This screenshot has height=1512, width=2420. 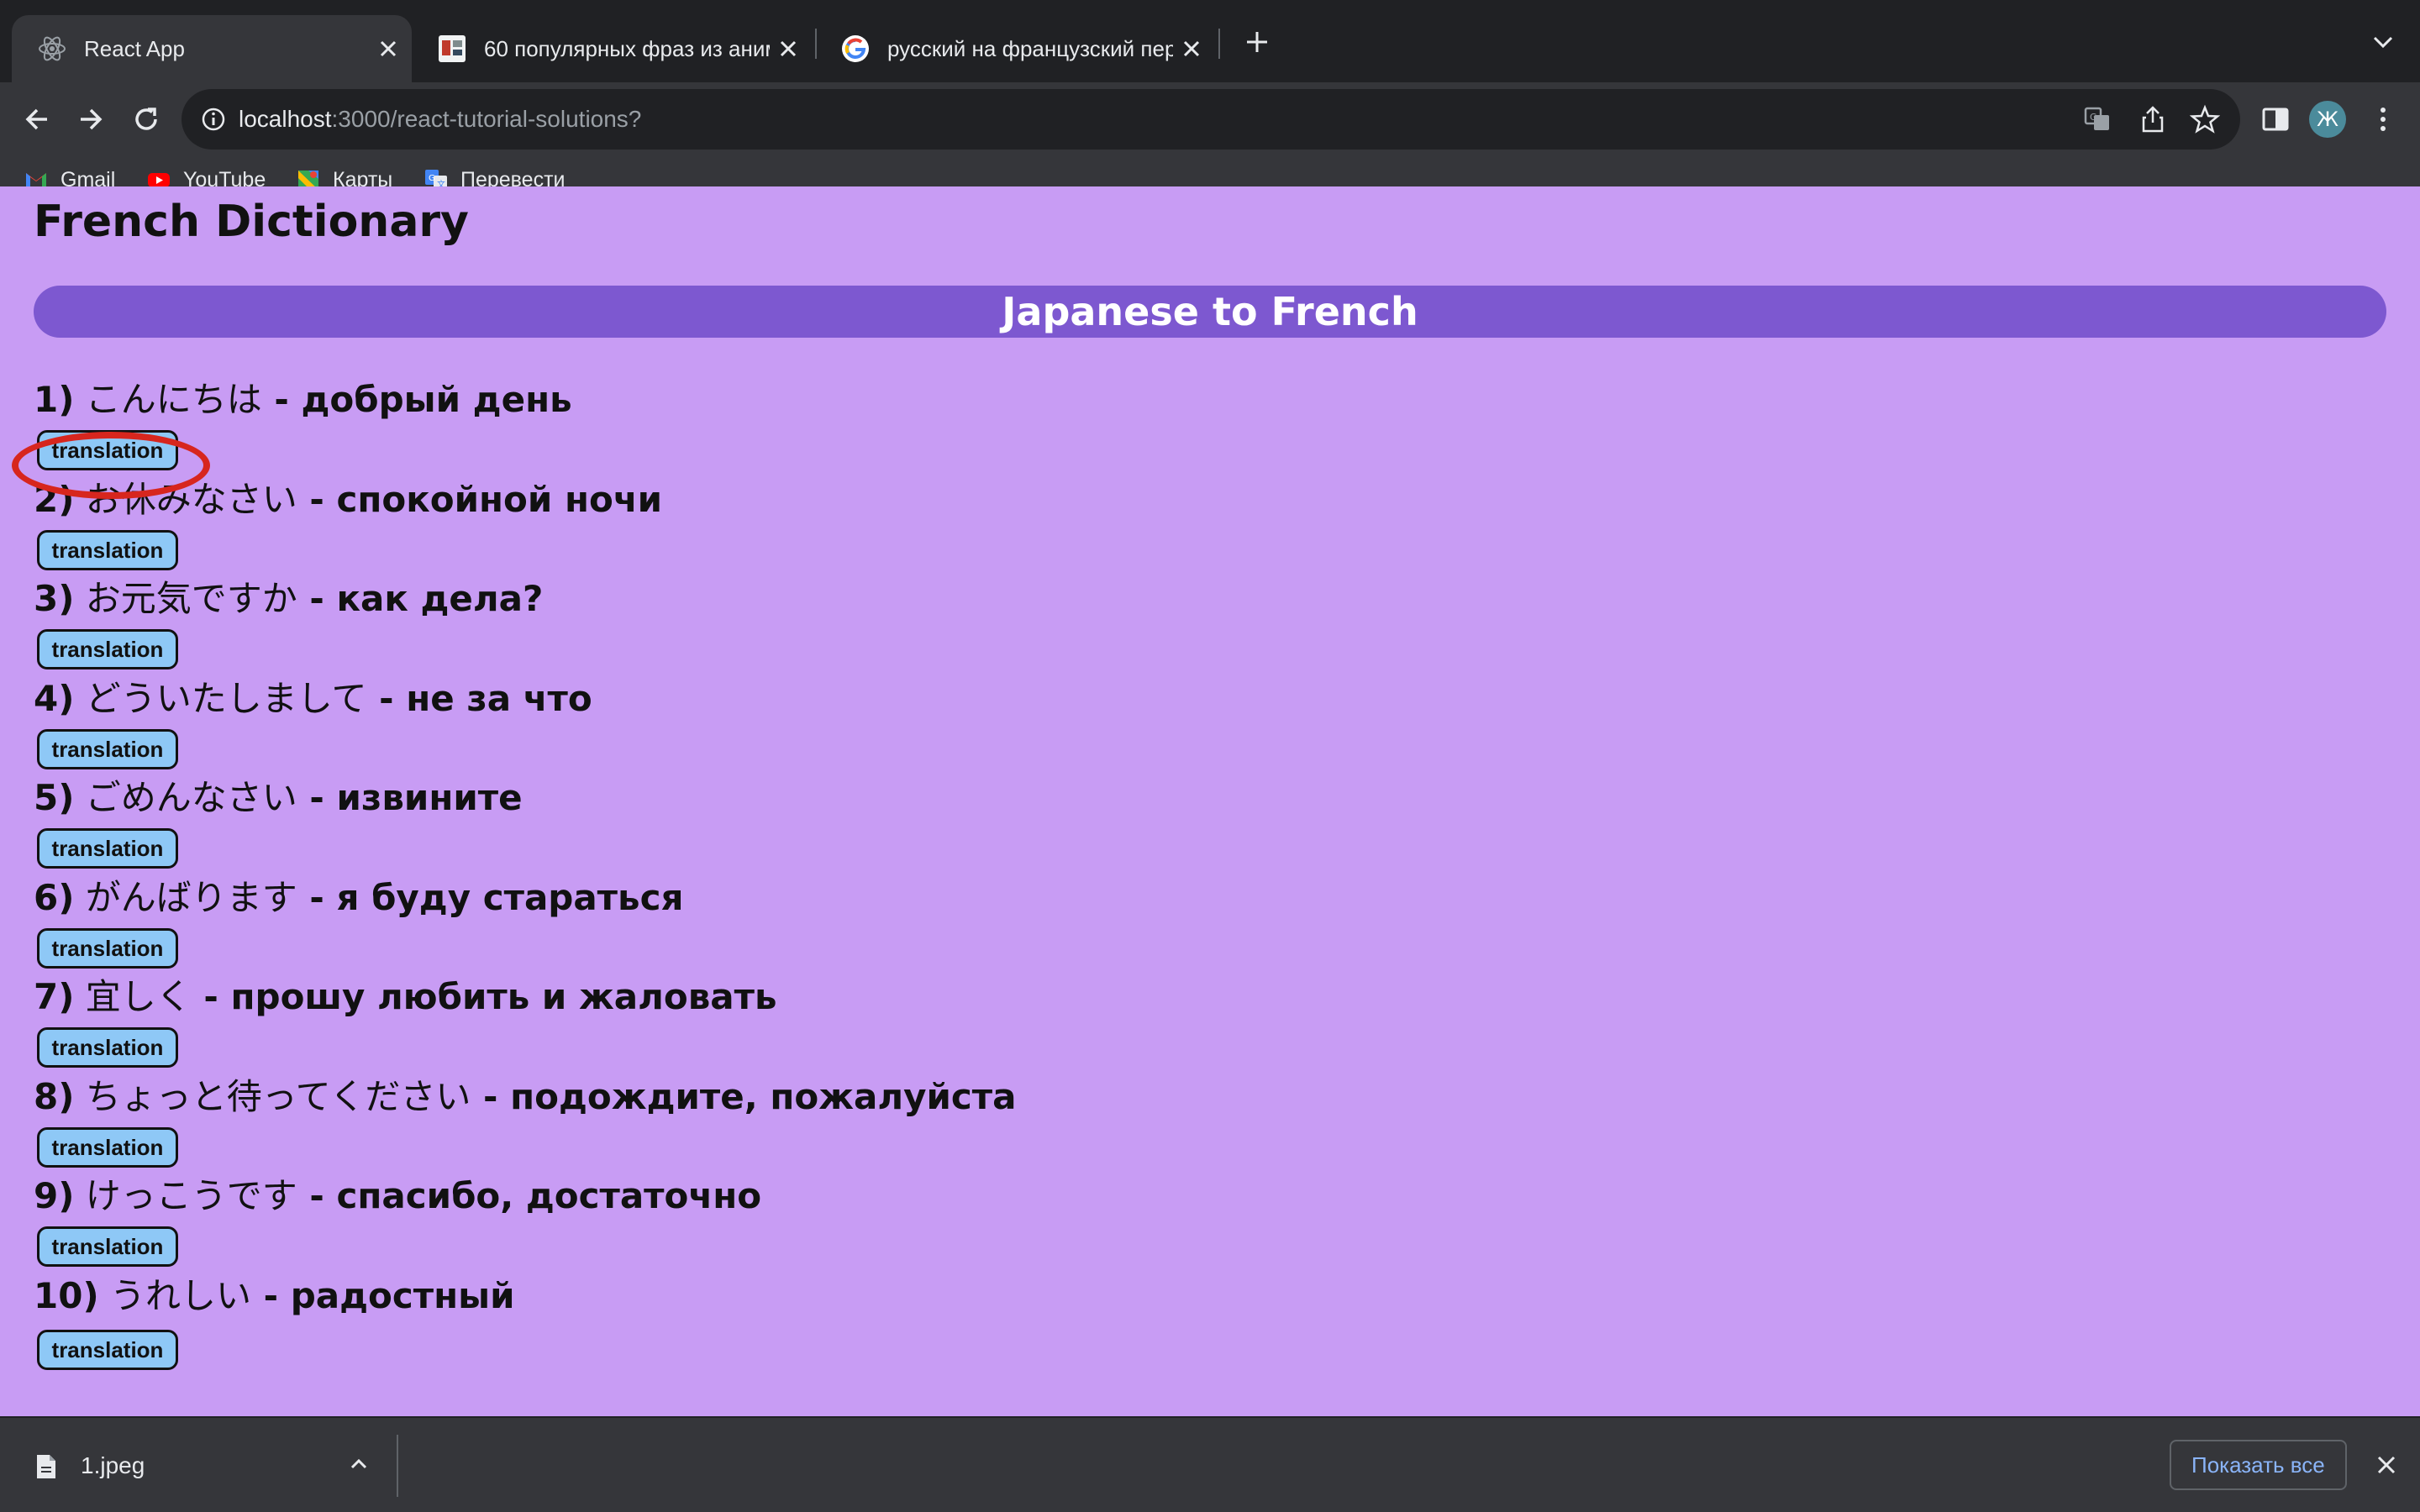 What do you see at coordinates (1030, 48) in the screenshot?
I see `tab-title: русский на французский пере` at bounding box center [1030, 48].